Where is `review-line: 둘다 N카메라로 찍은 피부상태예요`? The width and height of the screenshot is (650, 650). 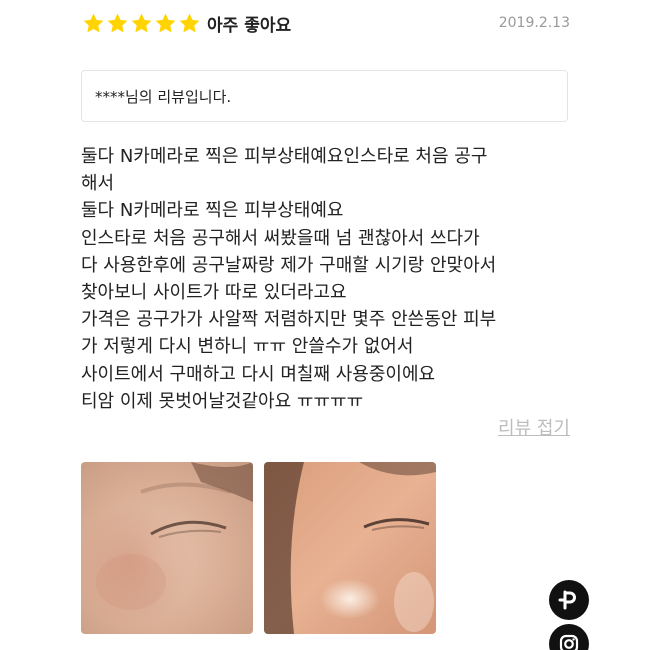 review-line: 둘다 N카메라로 찍은 피부상태예요 is located at coordinates (212, 211).